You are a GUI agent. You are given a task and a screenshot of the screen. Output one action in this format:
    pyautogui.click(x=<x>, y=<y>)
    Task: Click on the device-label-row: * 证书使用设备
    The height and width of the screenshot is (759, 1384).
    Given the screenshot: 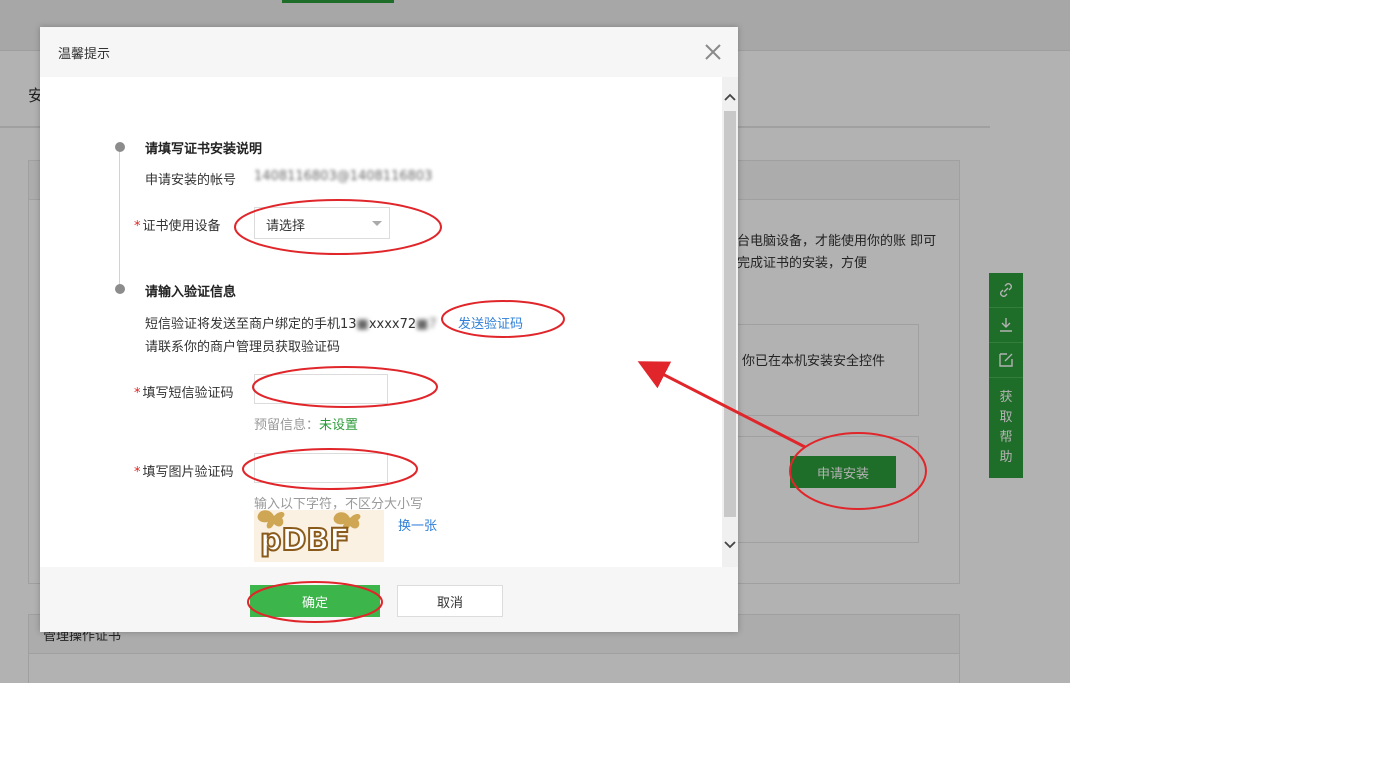 What is the action you would take?
    pyautogui.click(x=177, y=224)
    